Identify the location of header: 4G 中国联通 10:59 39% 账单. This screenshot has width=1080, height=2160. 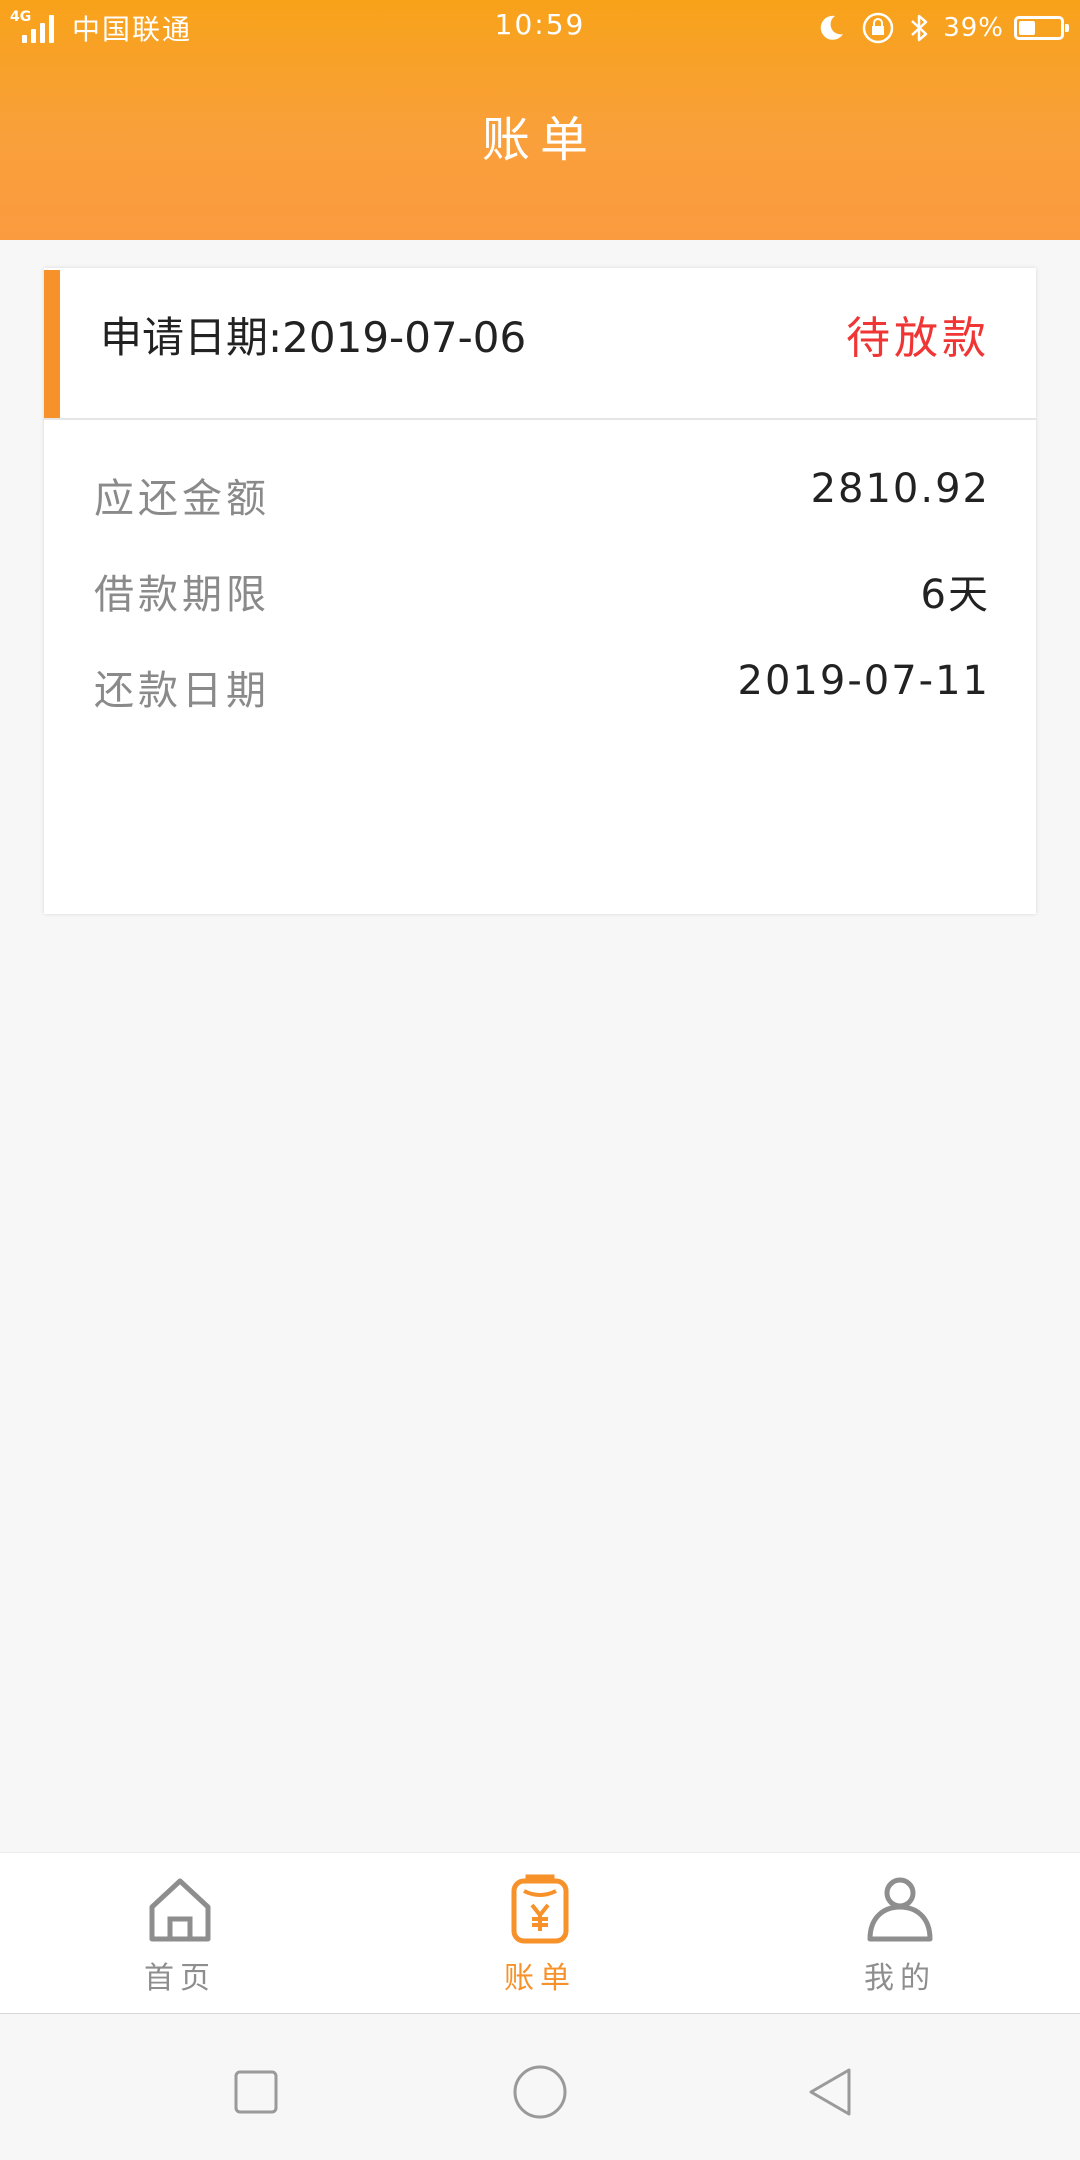
(540, 120).